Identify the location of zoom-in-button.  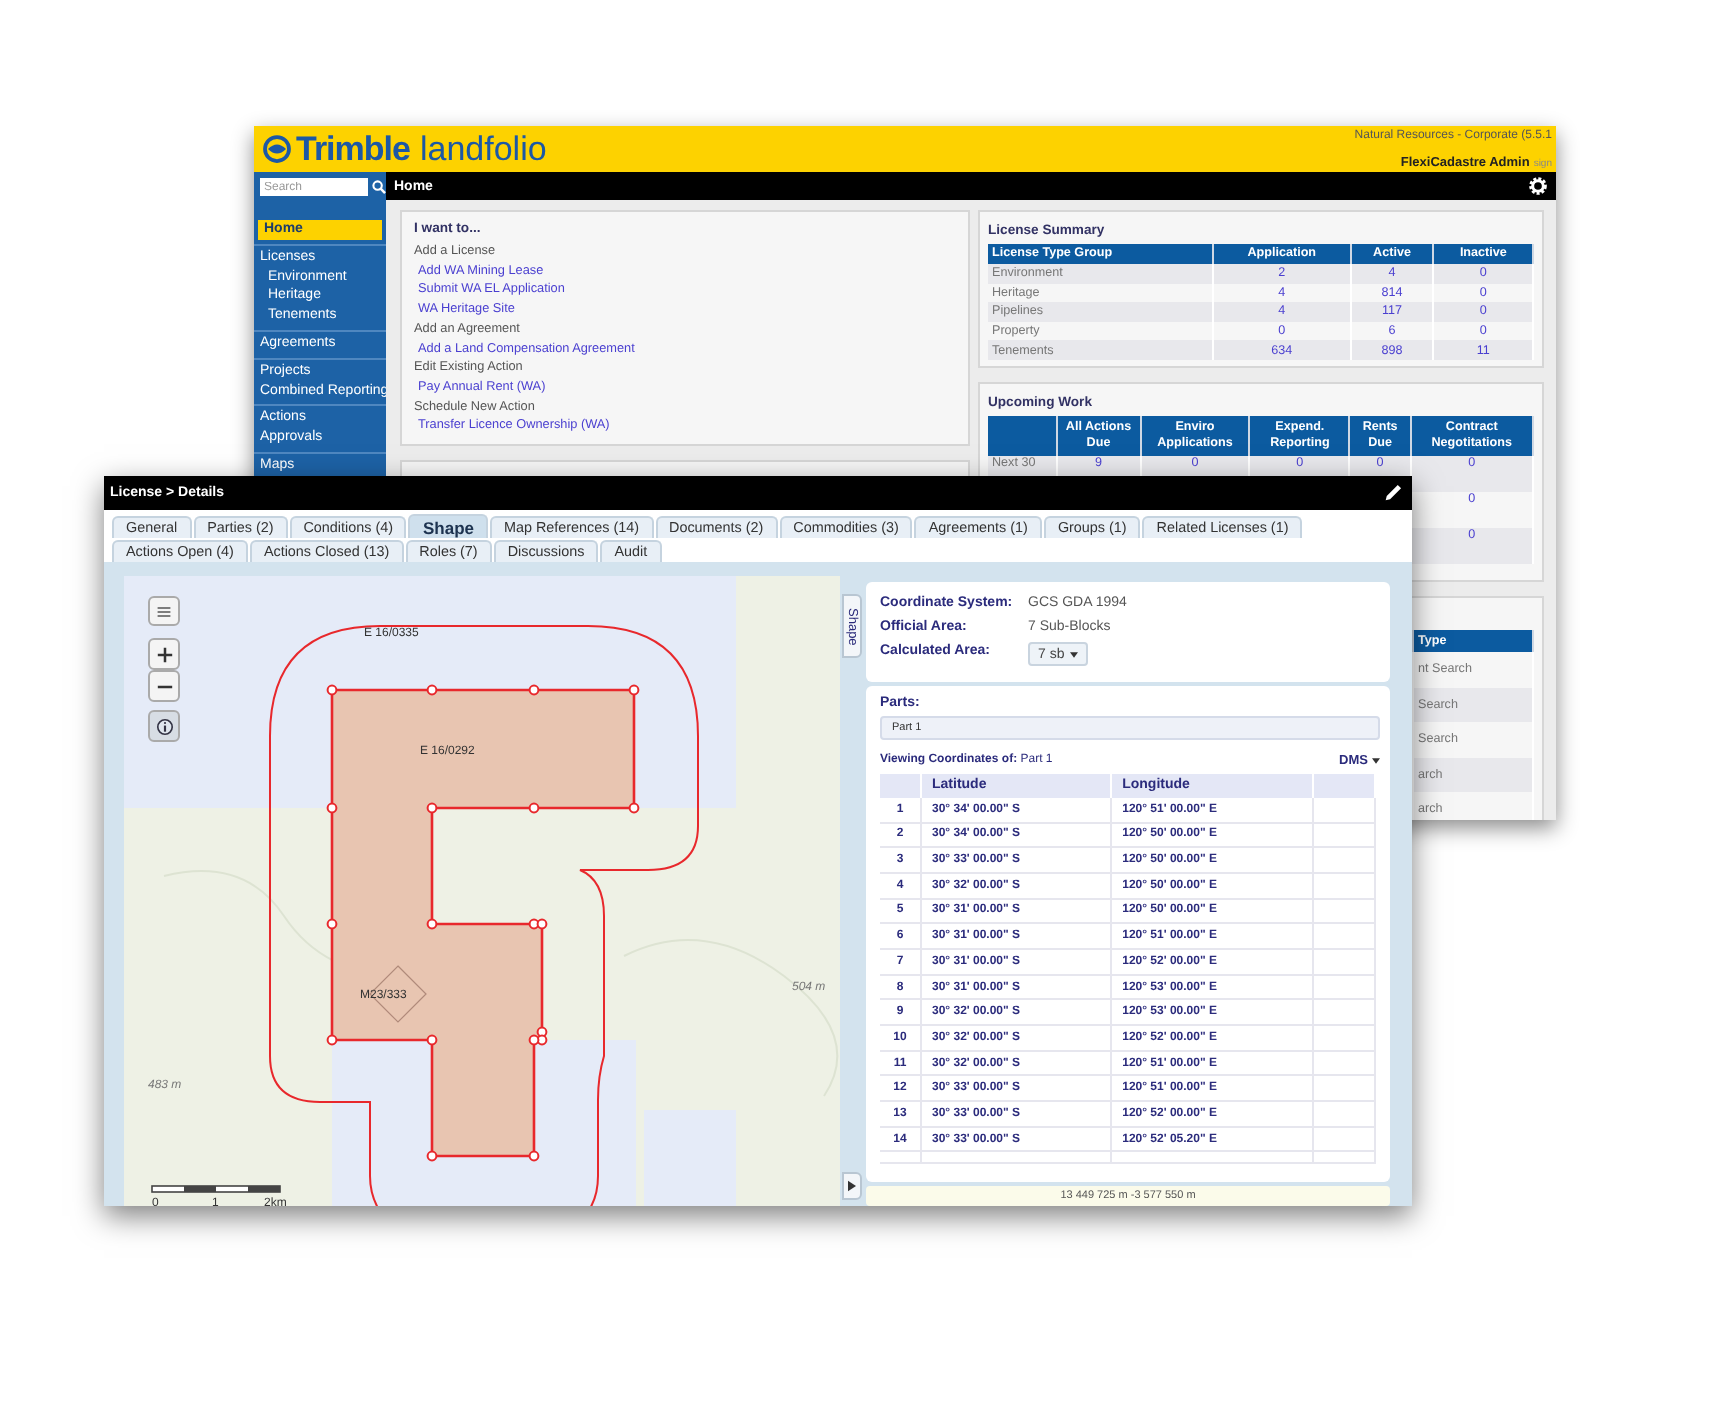
(164, 654).